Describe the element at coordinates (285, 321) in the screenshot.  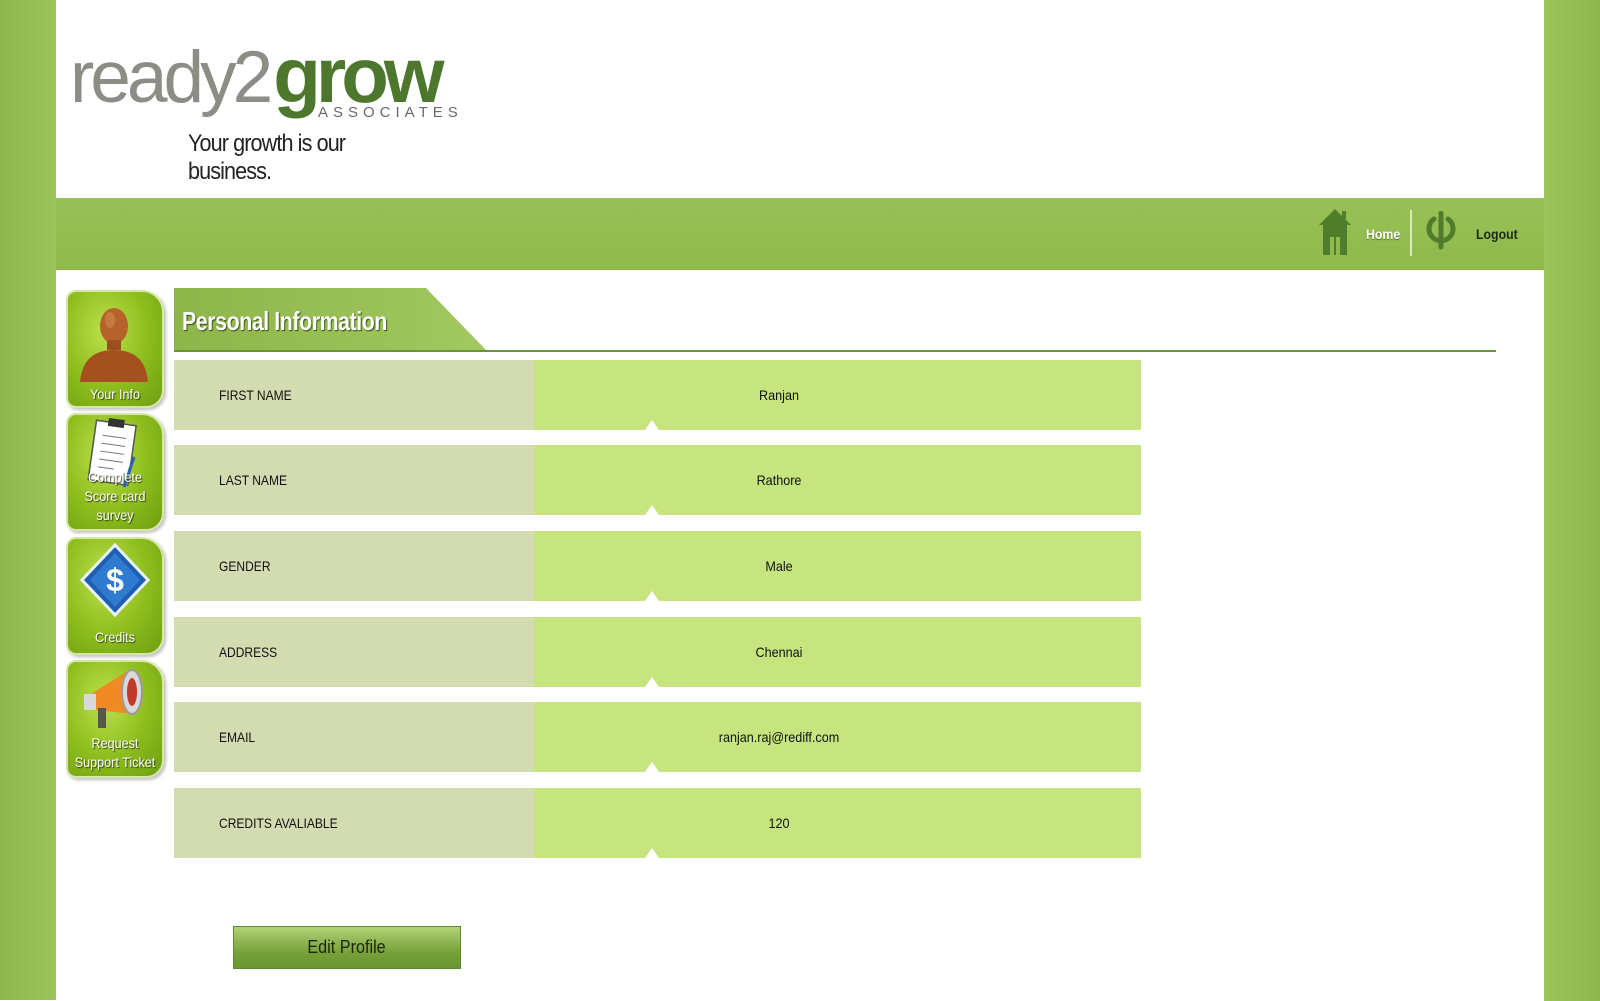
I see `page-title: Personal Information` at that location.